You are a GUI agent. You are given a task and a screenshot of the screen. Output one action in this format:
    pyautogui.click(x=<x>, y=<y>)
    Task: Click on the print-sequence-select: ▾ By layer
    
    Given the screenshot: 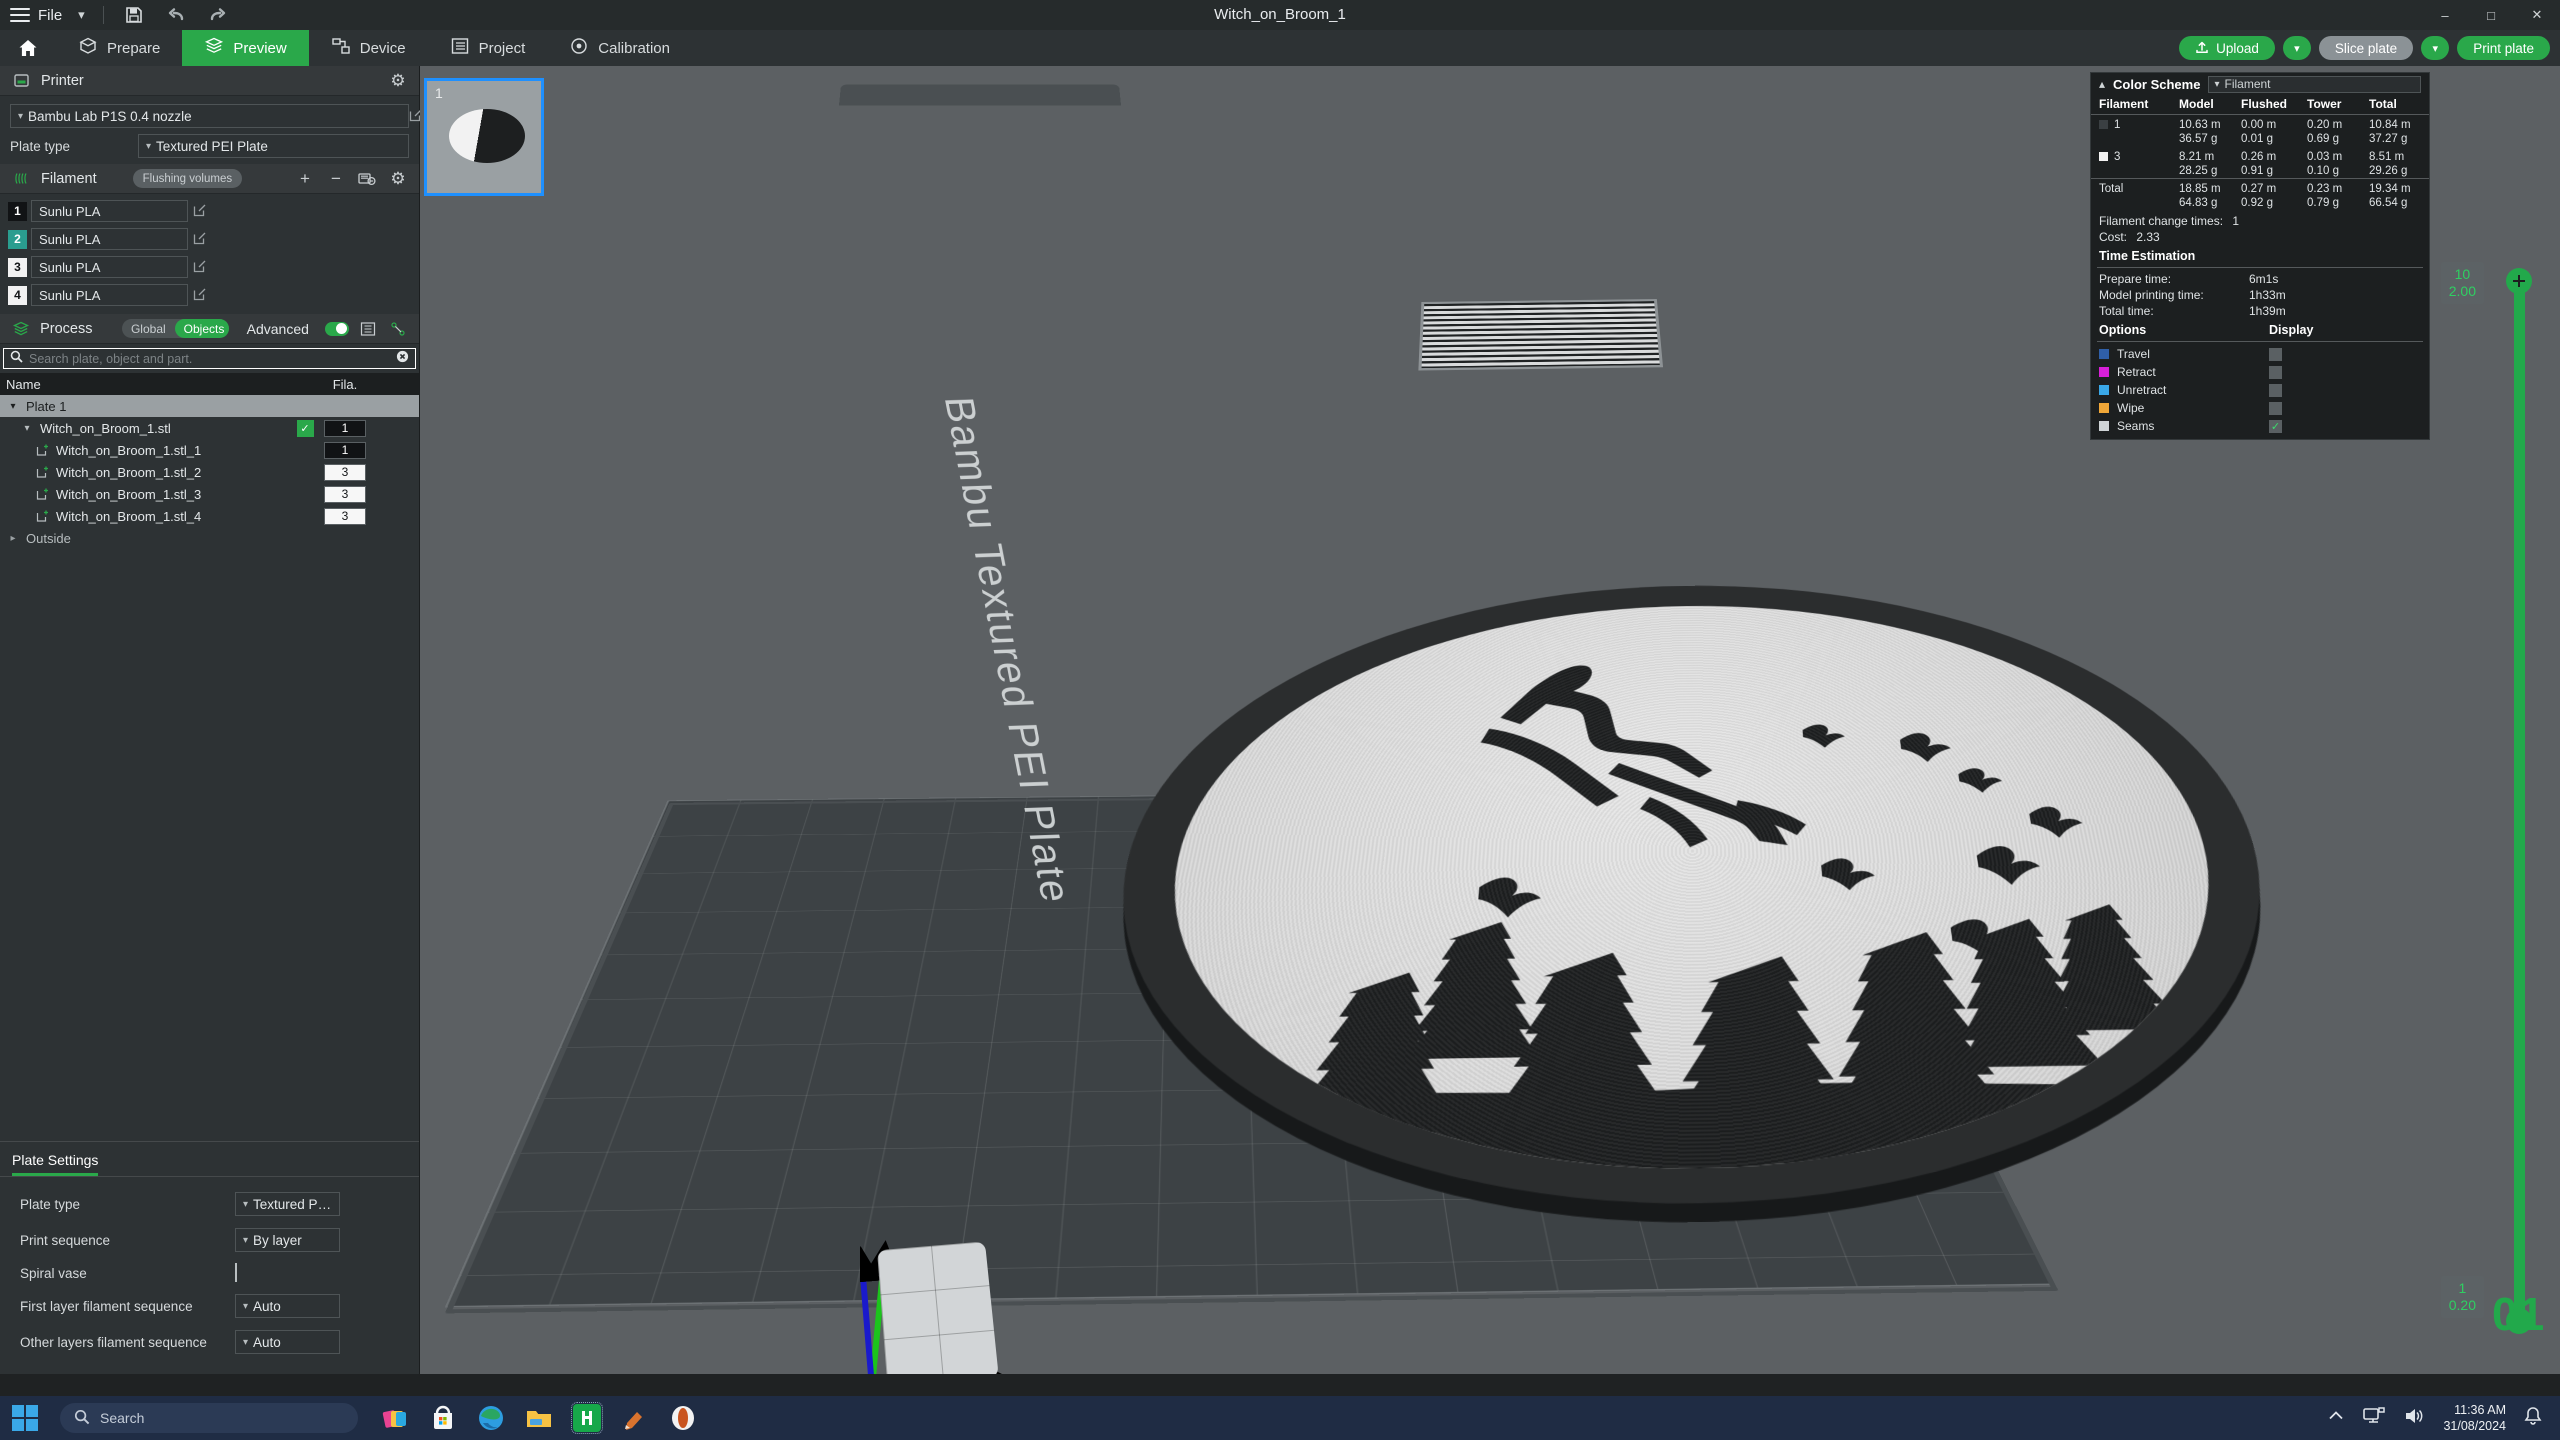 What is the action you would take?
    pyautogui.click(x=287, y=1240)
    